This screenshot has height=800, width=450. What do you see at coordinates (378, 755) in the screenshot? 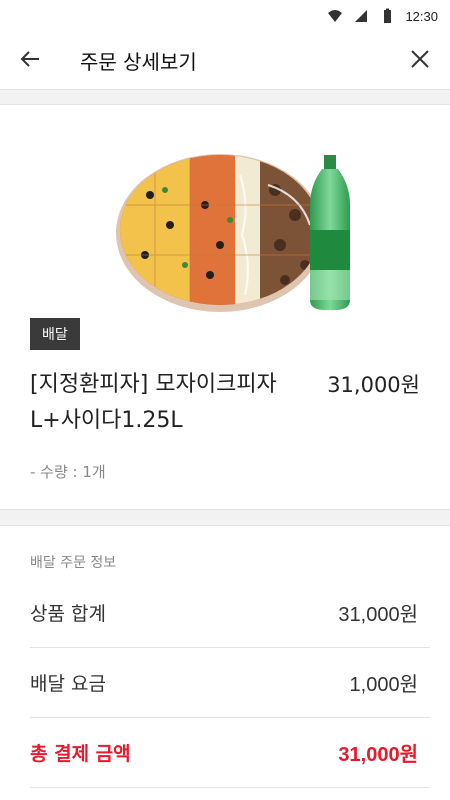
I see `total-value: 31,000원` at bounding box center [378, 755].